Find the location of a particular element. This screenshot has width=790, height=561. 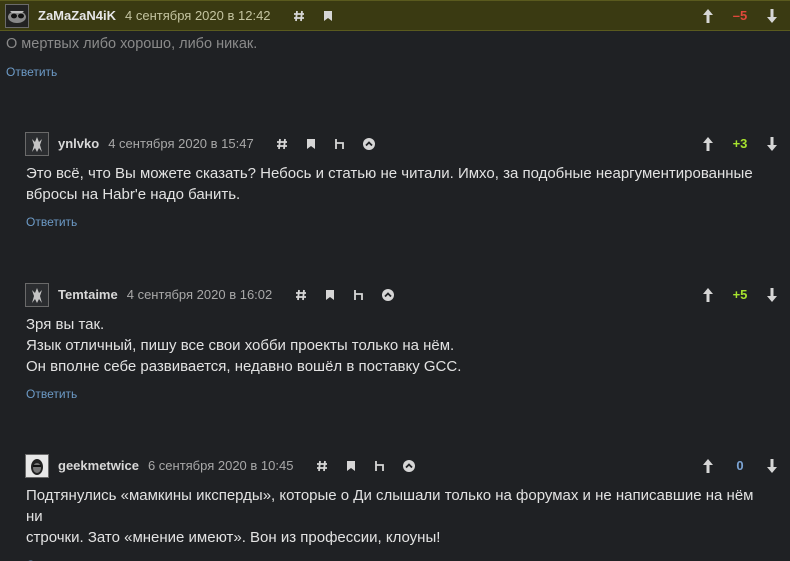

comment-header: ZaMaZaN4iK 4 сентября 2020 в 12:42 –5 is located at coordinates (395, 15).